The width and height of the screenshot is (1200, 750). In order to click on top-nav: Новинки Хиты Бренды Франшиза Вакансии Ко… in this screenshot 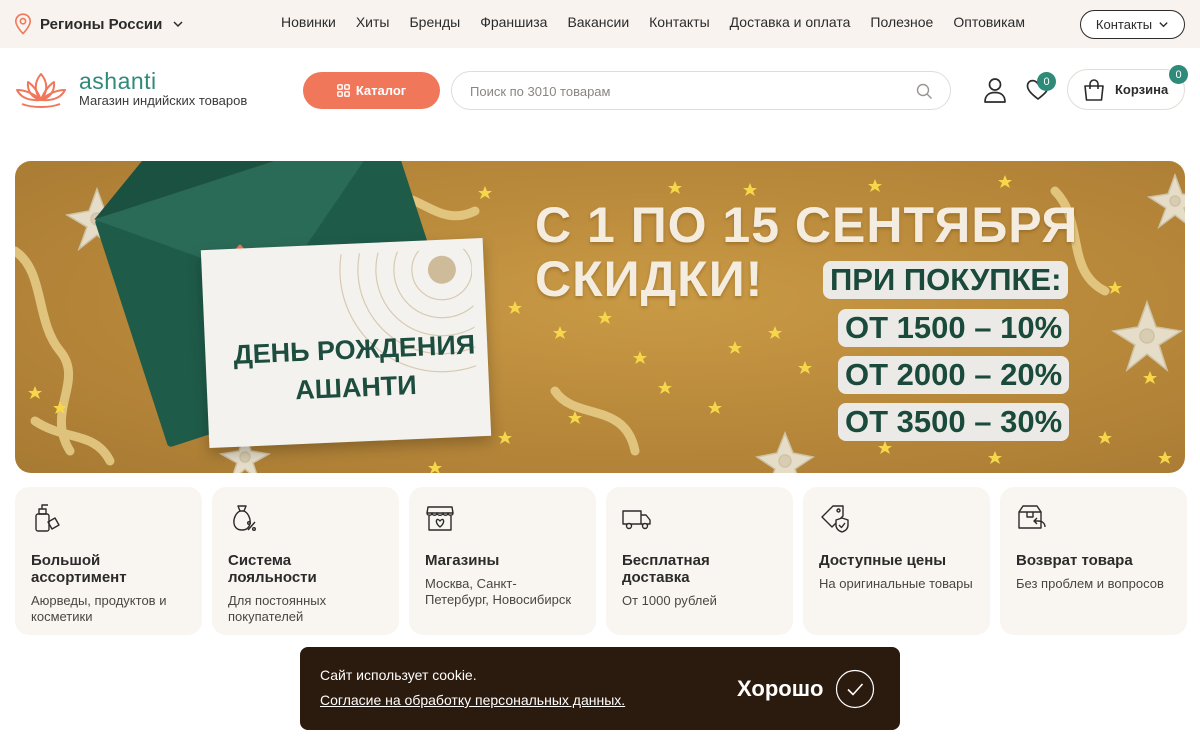, I will do `click(653, 22)`.